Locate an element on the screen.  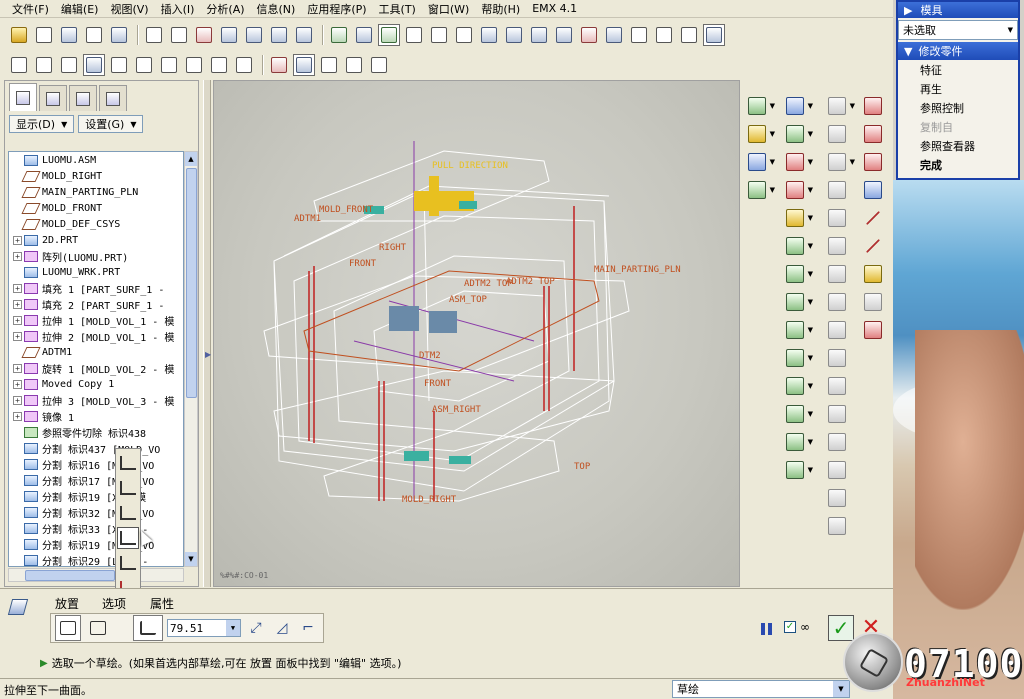
tree-row: + 填充 1 [PART_SURF_1 - is located at coordinates (96, 288).